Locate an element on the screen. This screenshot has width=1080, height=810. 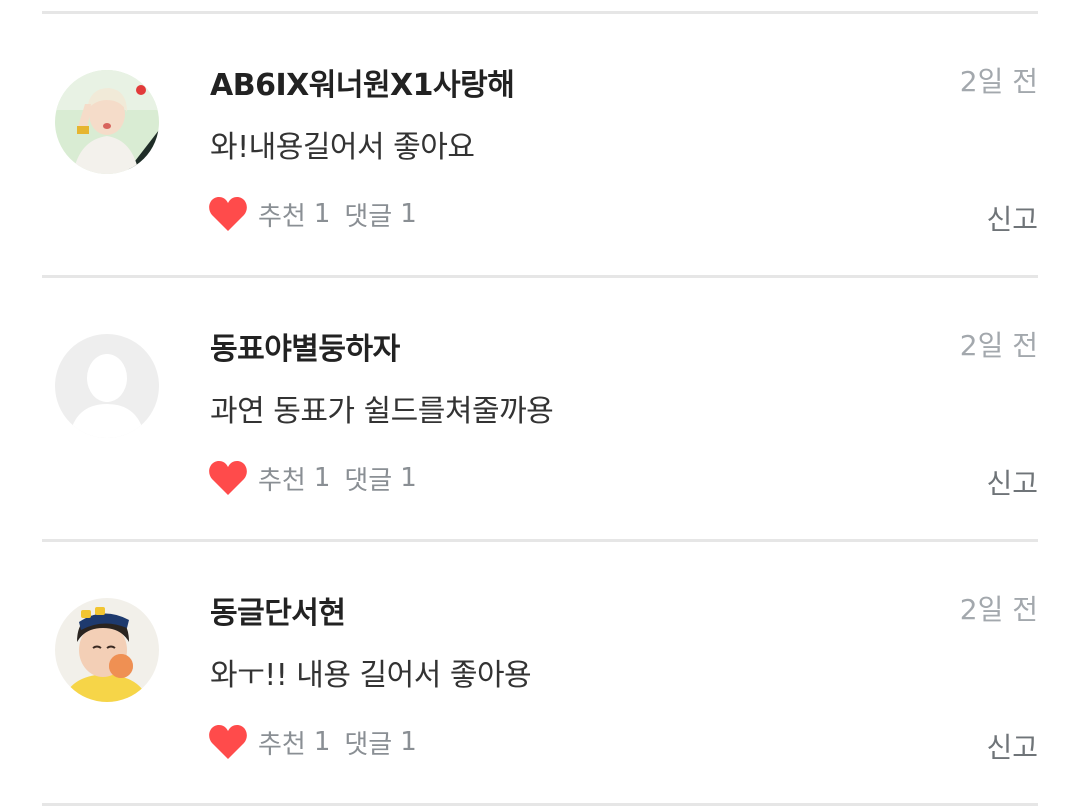
default-avatar-icon is located at coordinates (107, 386).